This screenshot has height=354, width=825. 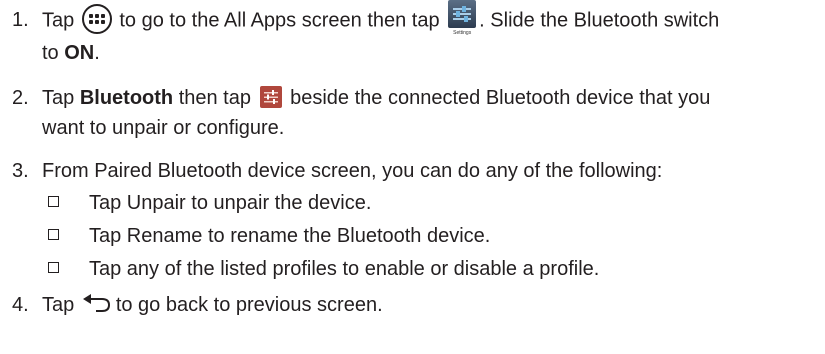 I want to click on bluetooth-label: Bluetooth, so click(x=126, y=98).